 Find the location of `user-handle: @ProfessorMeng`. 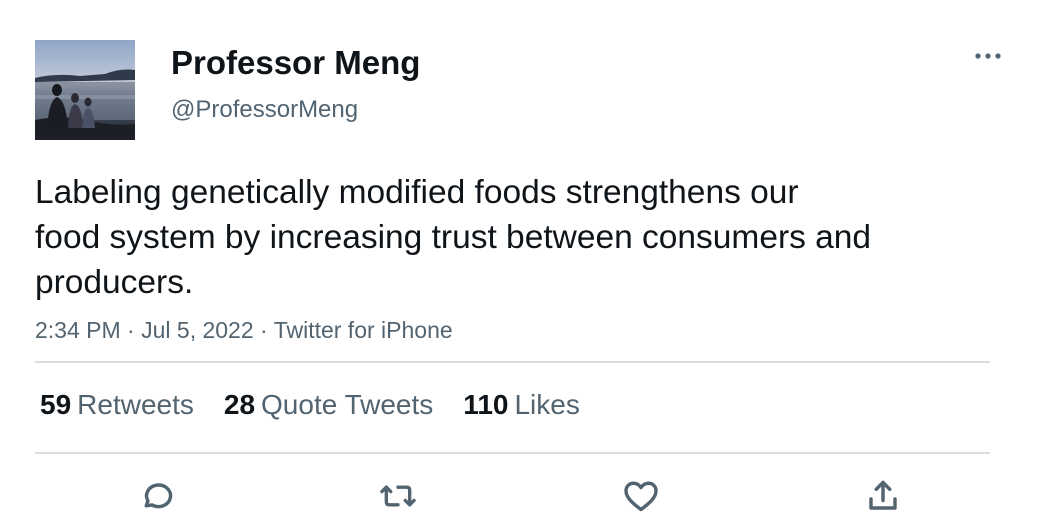

user-handle: @ProfessorMeng is located at coordinates (264, 110).